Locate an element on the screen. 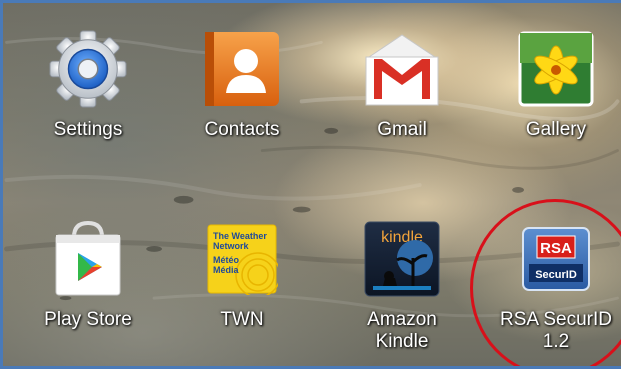 This screenshot has width=621, height=369. app-contacts: Contacts is located at coordinates (242, 104).